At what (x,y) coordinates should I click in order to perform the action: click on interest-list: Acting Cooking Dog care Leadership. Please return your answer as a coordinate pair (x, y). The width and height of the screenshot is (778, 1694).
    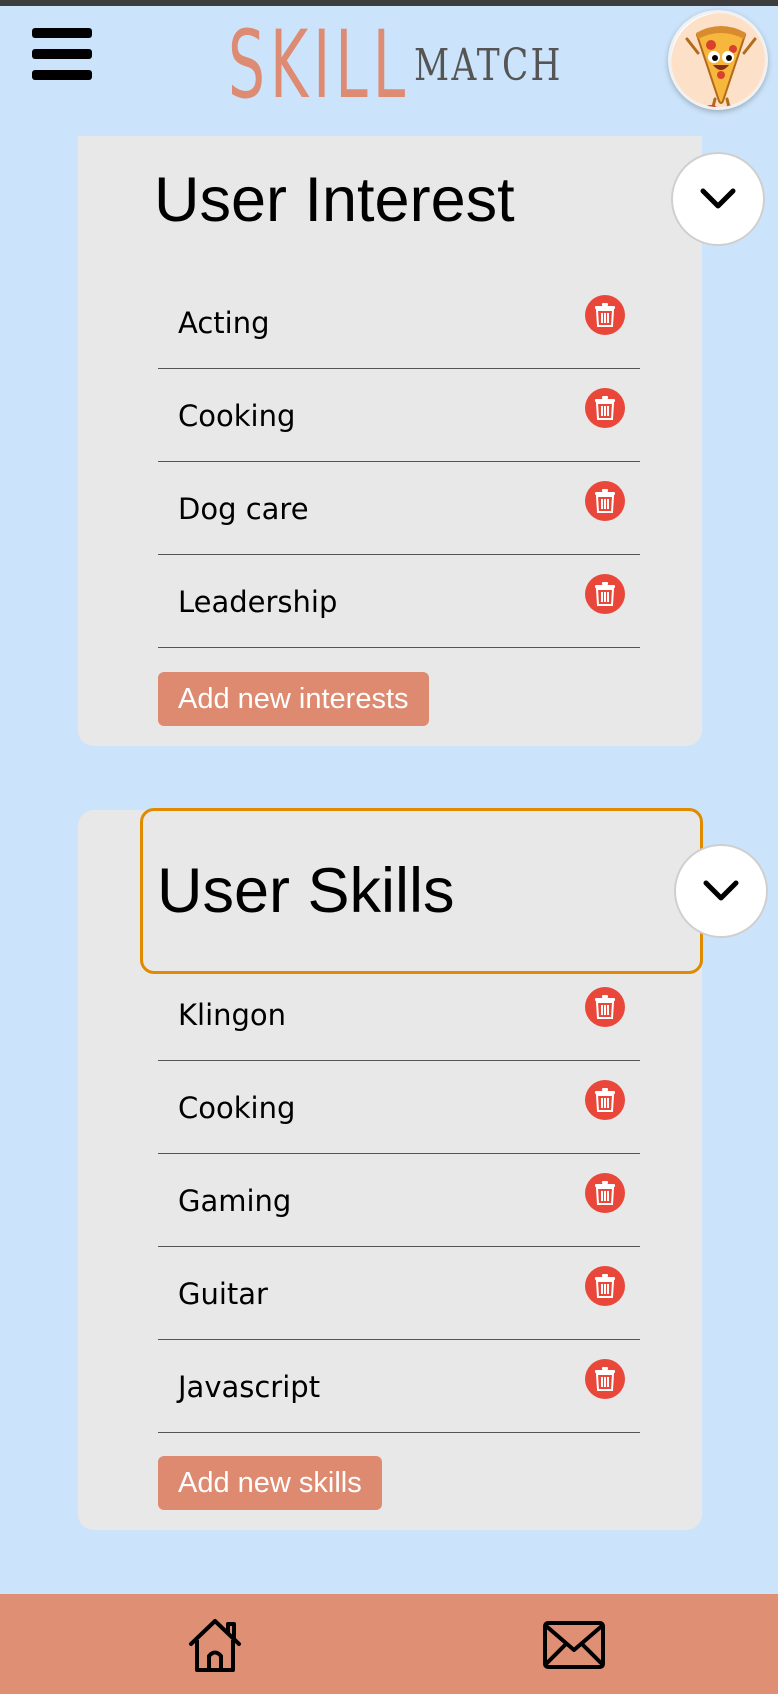
    Looking at the image, I should click on (399, 462).